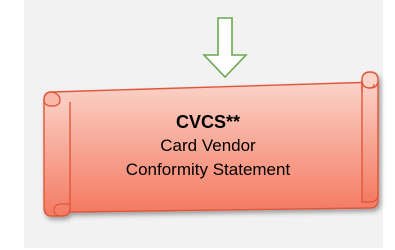 Image resolution: width=395 pixels, height=250 pixels. Describe the element at coordinates (208, 169) in the screenshot. I see `scroll-line-2: Conformity Statement` at that location.